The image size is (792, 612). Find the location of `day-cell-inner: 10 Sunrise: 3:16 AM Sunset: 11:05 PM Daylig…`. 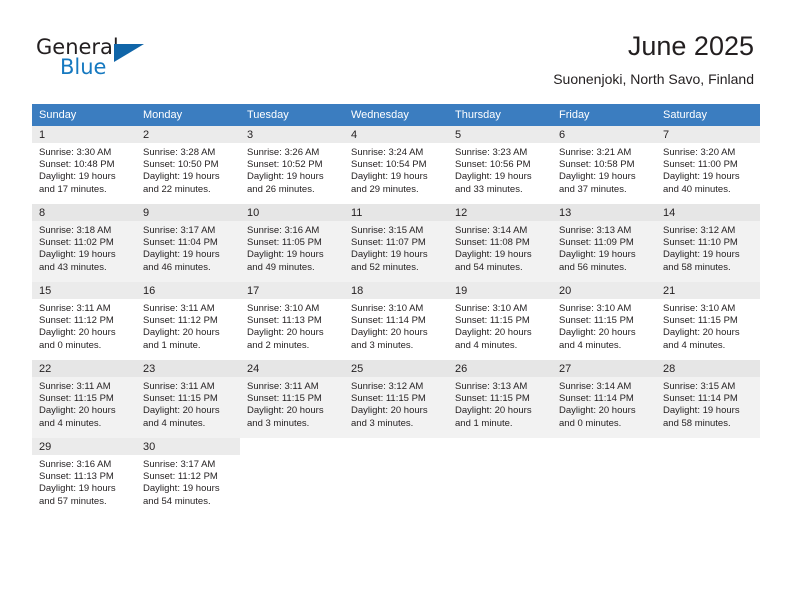

day-cell-inner: 10 Sunrise: 3:16 AM Sunset: 11:05 PM Daylig… is located at coordinates (292, 243).